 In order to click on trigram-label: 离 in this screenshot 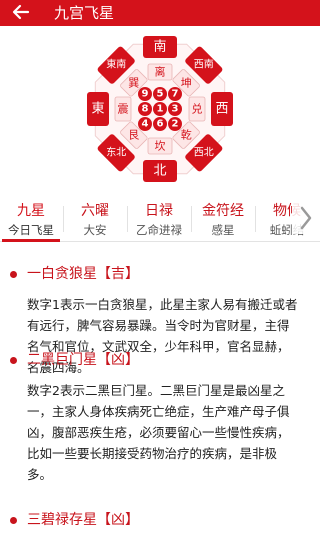, I will do `click(160, 72)`.